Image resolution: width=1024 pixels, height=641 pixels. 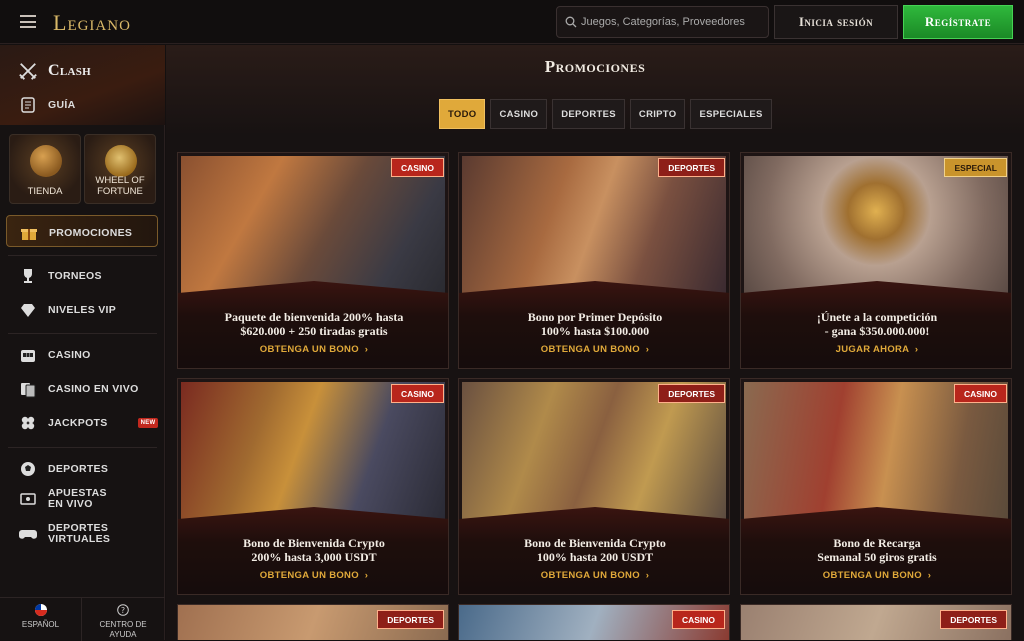 I want to click on category-tag: ESPECIAL, so click(x=975, y=167).